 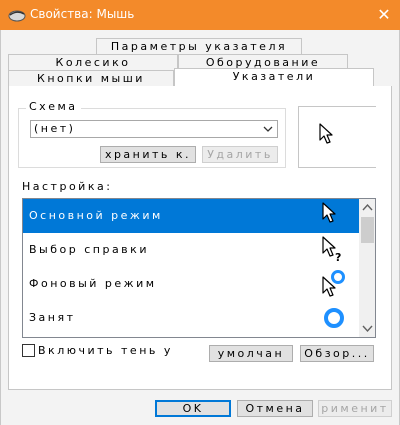 I want to click on enable-shadow-checkbox, so click(x=28, y=350).